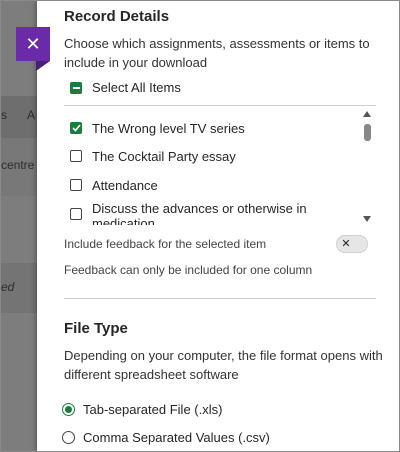 This screenshot has width=400, height=452. I want to click on file-type-heading: File Type, so click(96, 328).